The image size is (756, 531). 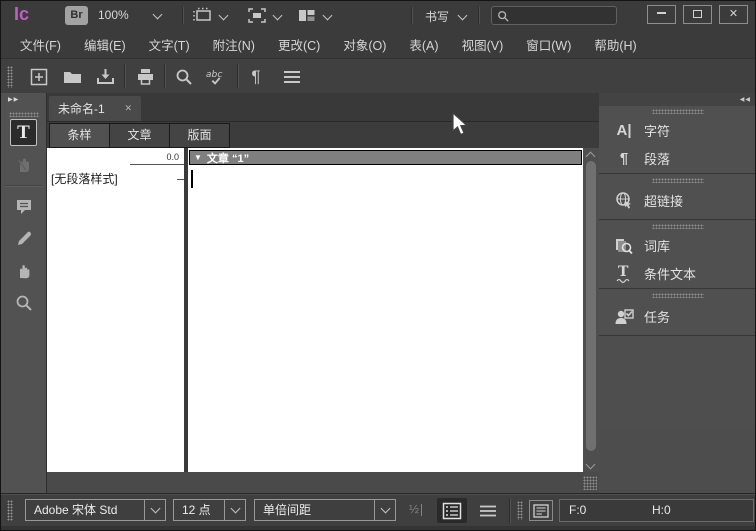 I want to click on print-icon, so click(x=145, y=77).